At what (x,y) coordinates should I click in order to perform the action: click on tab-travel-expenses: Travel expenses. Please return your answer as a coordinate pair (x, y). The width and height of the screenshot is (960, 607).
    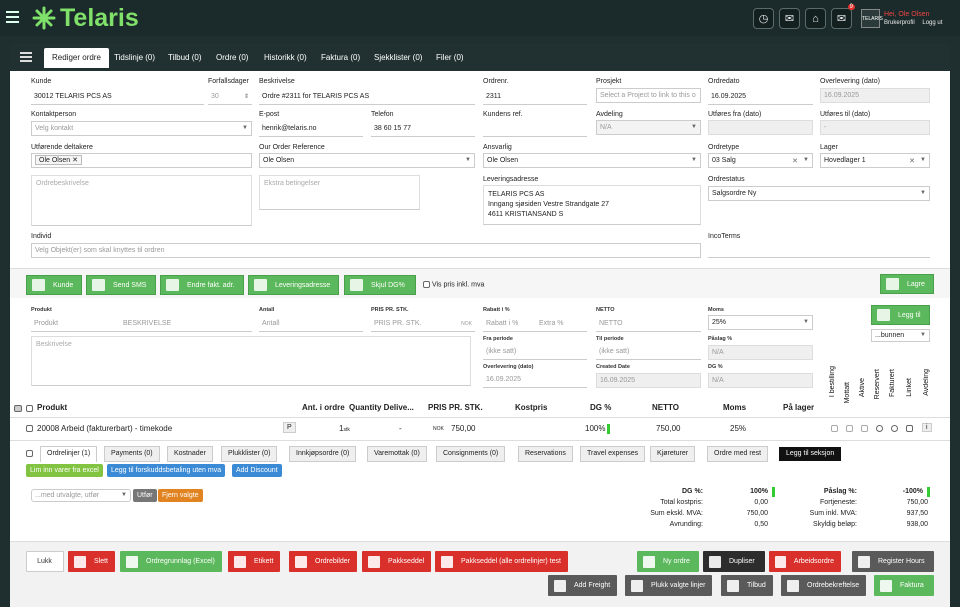
    Looking at the image, I should click on (613, 454).